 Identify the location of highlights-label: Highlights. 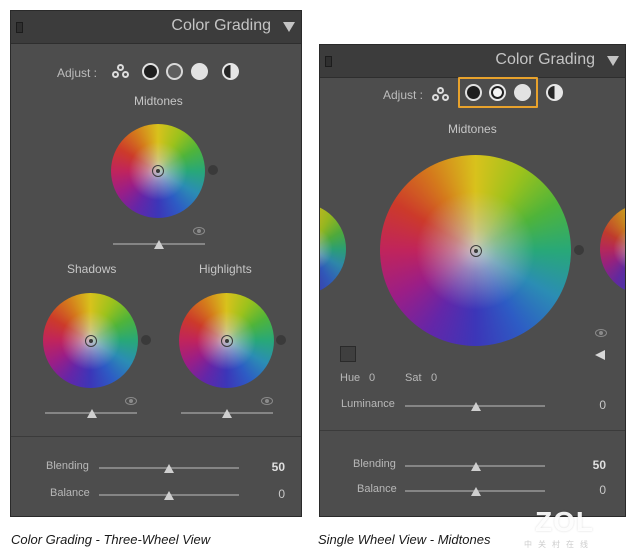
(225, 269).